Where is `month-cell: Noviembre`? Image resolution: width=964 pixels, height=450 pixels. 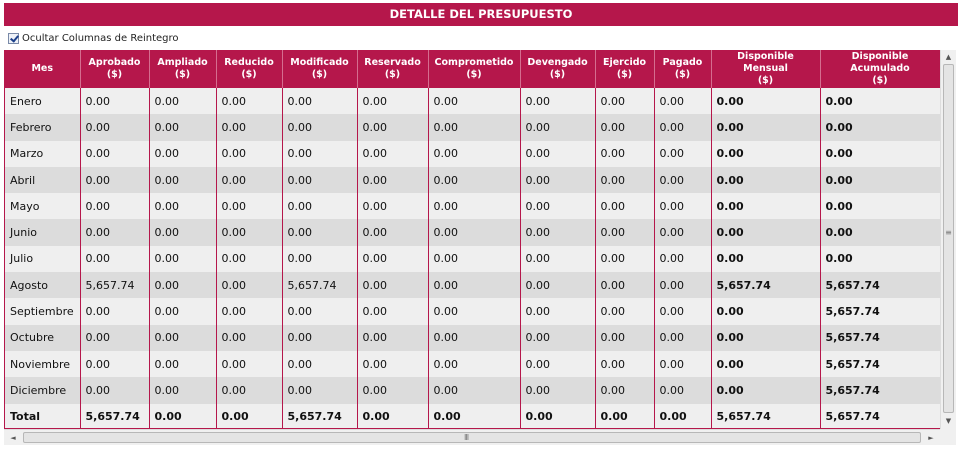 month-cell: Noviembre is located at coordinates (43, 364).